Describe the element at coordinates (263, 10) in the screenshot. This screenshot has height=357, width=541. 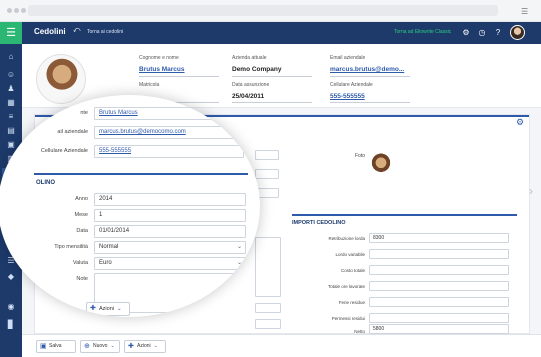
I see `address-bar` at that location.